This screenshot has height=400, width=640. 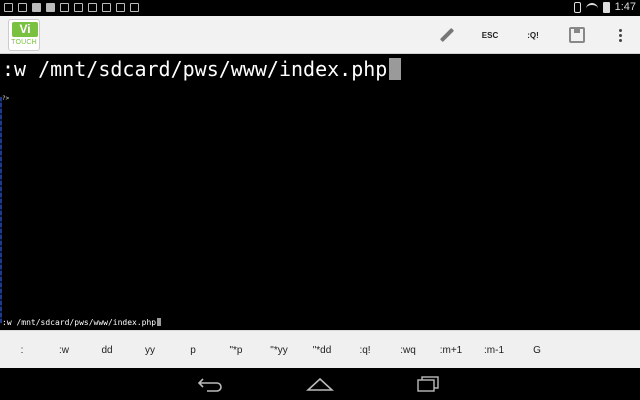 What do you see at coordinates (107, 350) in the screenshot?
I see `key-delete-line: dd` at bounding box center [107, 350].